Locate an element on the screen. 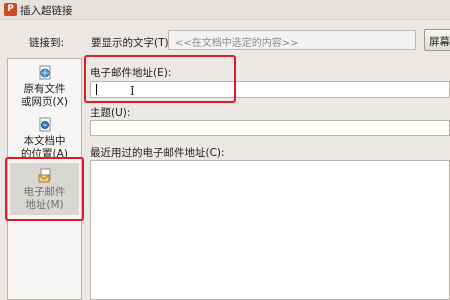 The height and width of the screenshot is (300, 450). recent-email-label: 最近用过的电子邮件地址(C): is located at coordinates (157, 153).